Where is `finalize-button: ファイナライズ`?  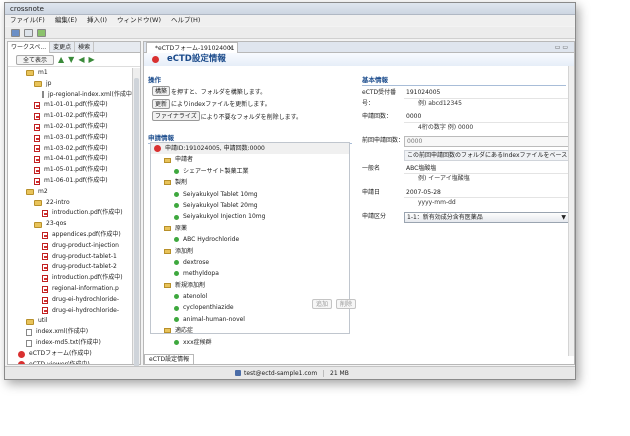
finalize-button: ファイナライズ is located at coordinates (176, 116).